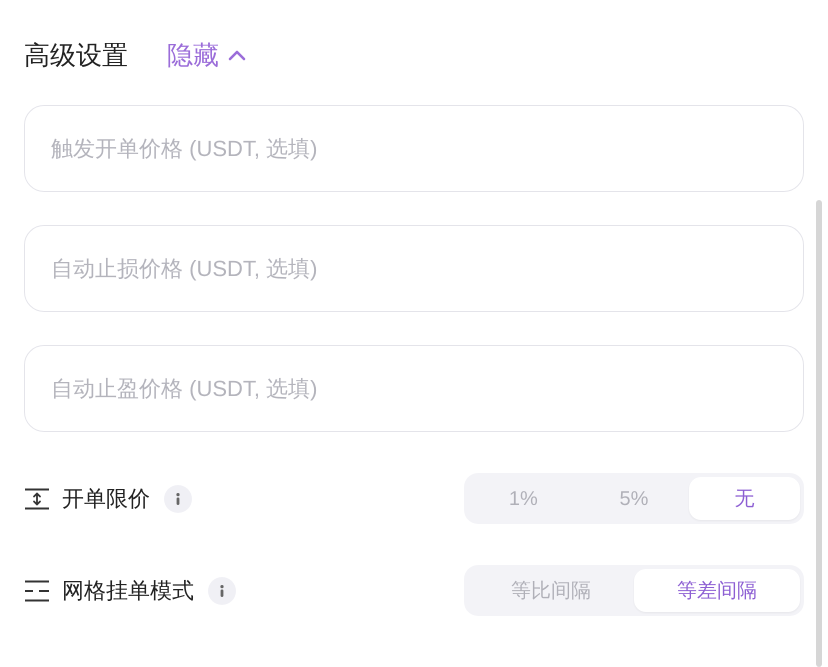  What do you see at coordinates (76, 55) in the screenshot?
I see `section-title: 高级设置` at bounding box center [76, 55].